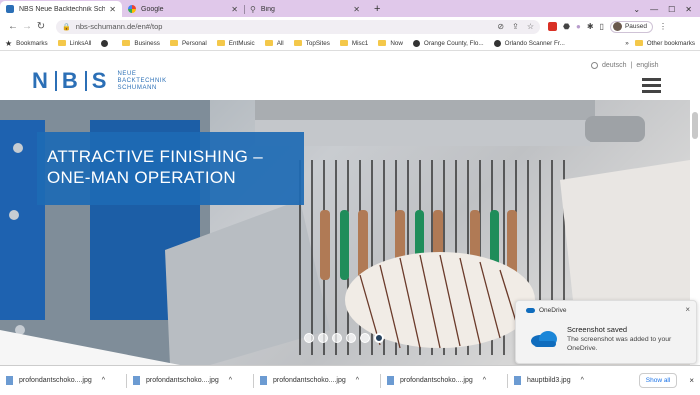 Image resolution: width=700 pixels, height=395 pixels. I want to click on slider-dots, so click(344, 338).